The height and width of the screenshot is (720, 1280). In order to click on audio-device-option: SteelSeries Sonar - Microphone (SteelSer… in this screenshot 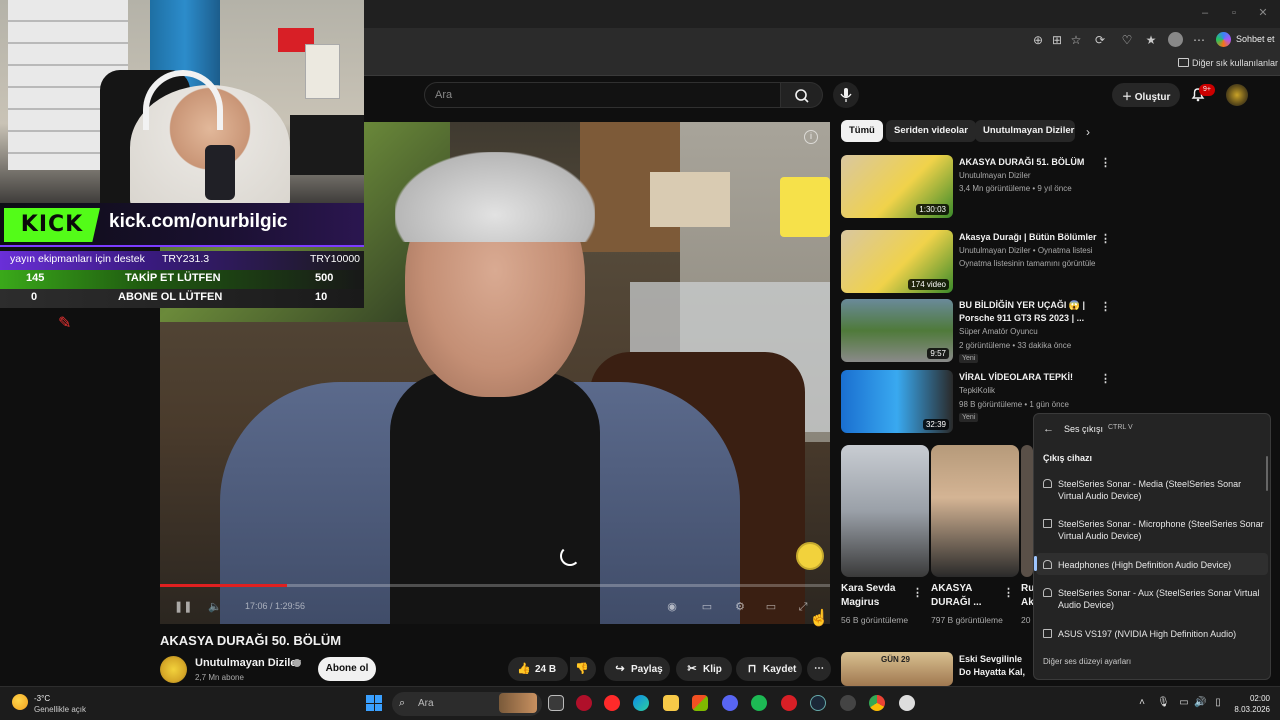, I will do `click(1154, 530)`.